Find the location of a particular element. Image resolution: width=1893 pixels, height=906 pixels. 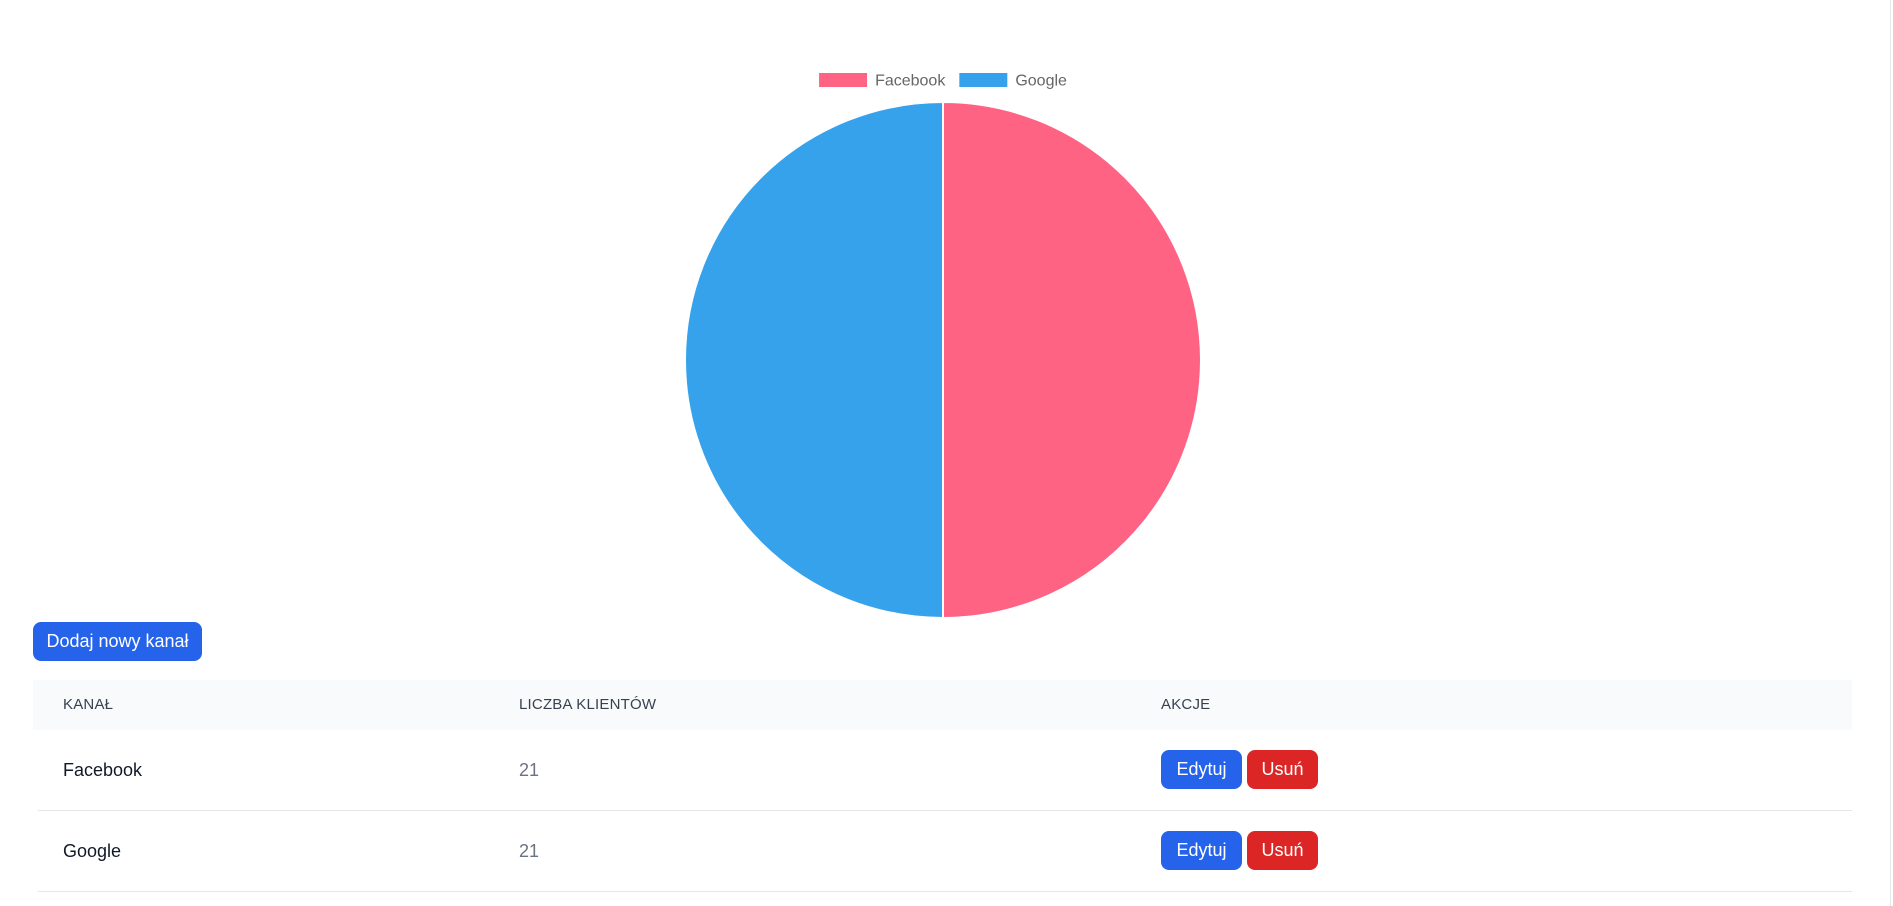

pie-slice-google is located at coordinates (814, 360).